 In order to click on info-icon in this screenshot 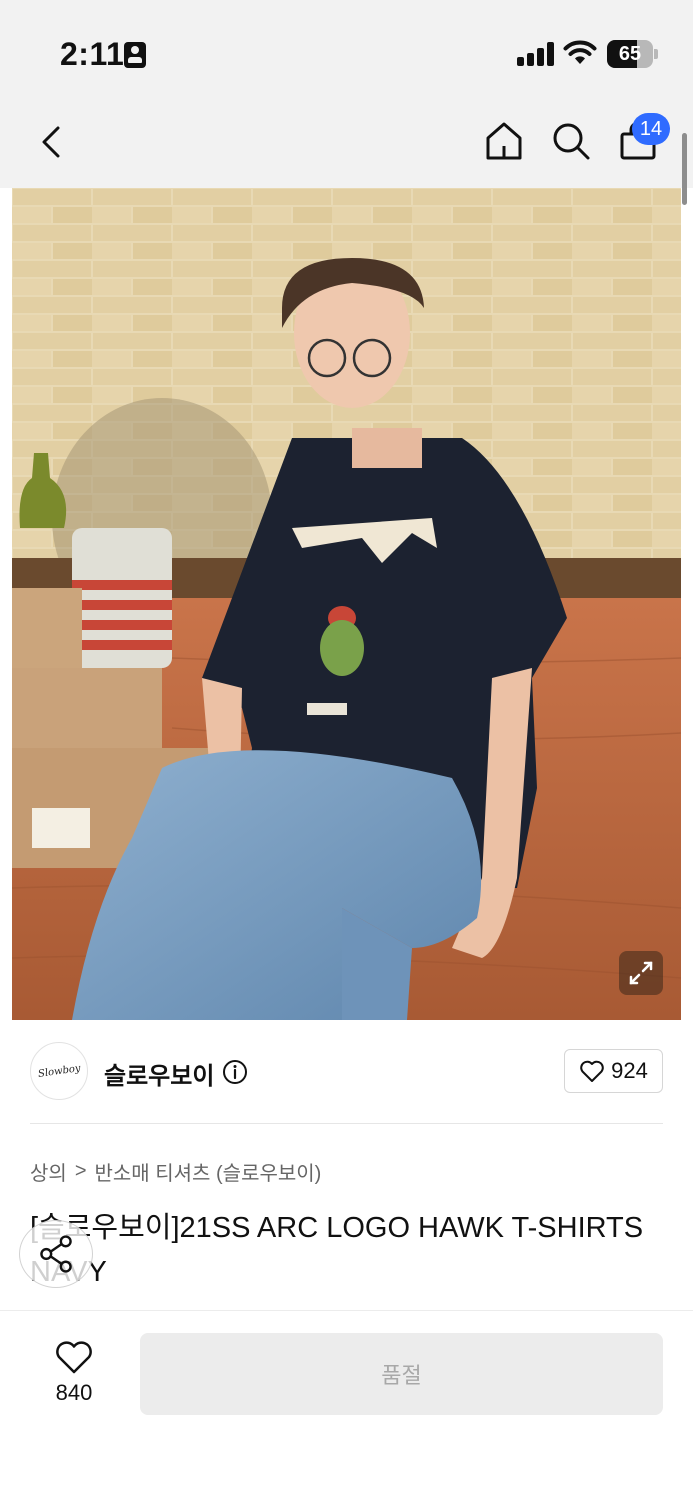, I will do `click(235, 1072)`.